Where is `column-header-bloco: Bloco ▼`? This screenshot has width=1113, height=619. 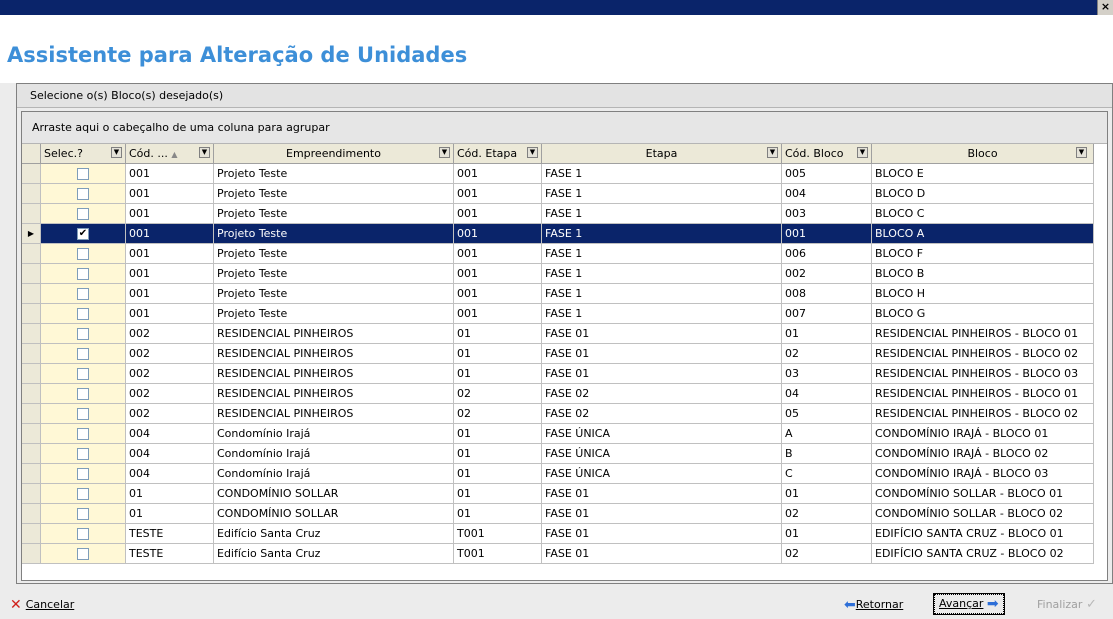
column-header-bloco: Bloco ▼ is located at coordinates (982, 154).